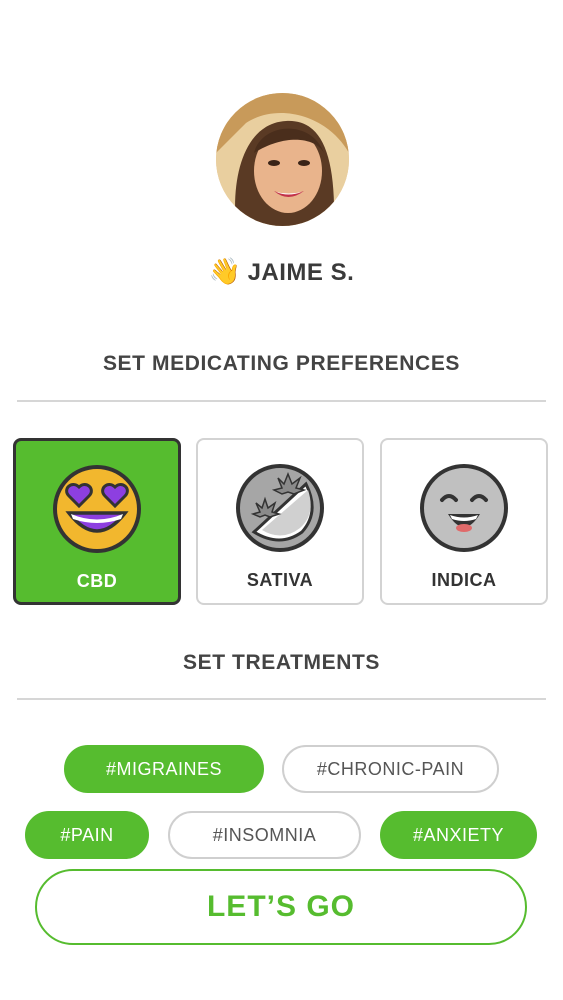 The image size is (563, 1000). What do you see at coordinates (390, 769) in the screenshot?
I see `tag-chronic-pain: #CHRONIC-PAIN` at bounding box center [390, 769].